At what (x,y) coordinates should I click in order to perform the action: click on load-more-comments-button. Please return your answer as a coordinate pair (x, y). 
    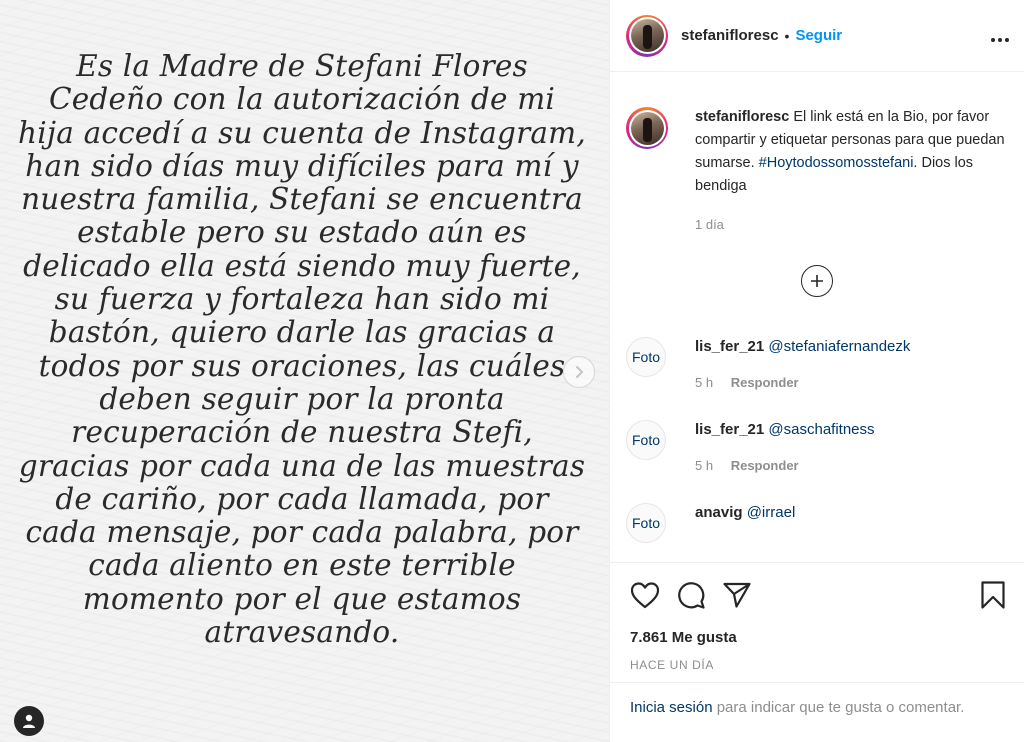
    Looking at the image, I should click on (817, 281).